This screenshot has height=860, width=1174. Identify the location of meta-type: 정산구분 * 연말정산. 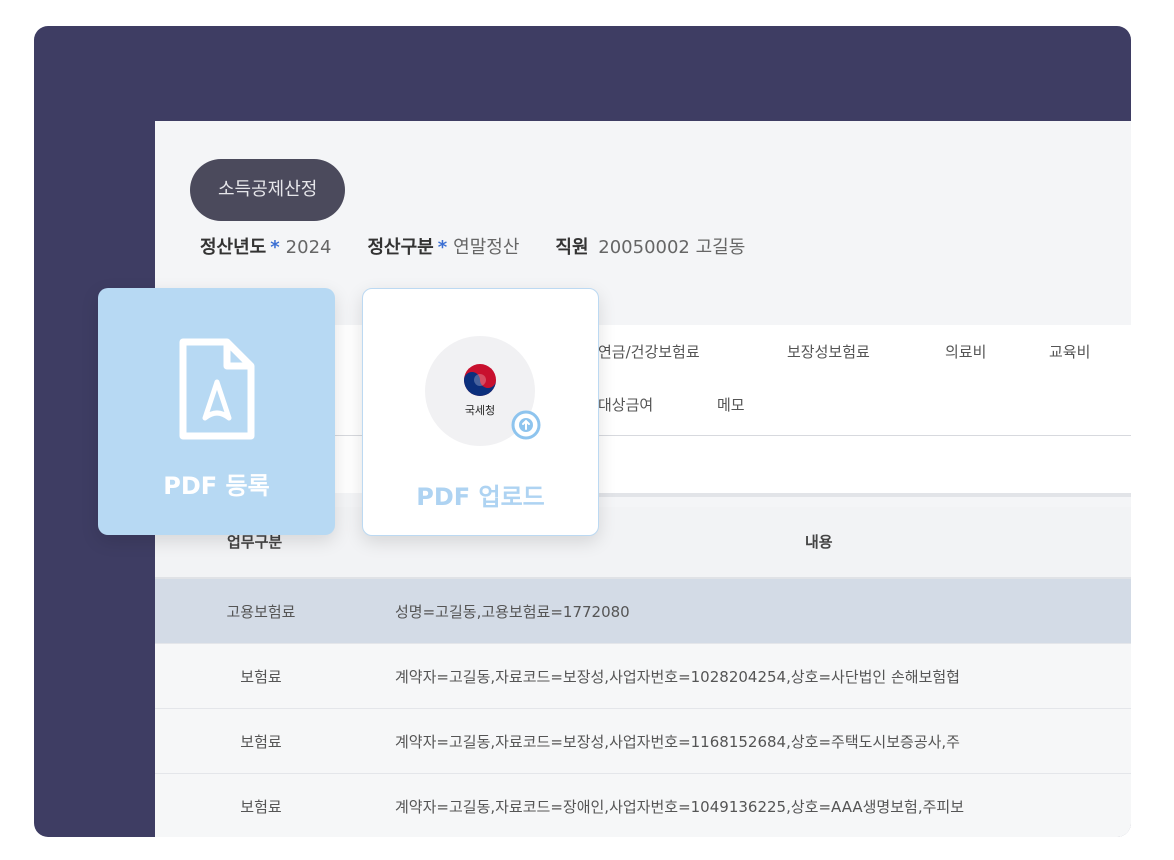
(443, 246).